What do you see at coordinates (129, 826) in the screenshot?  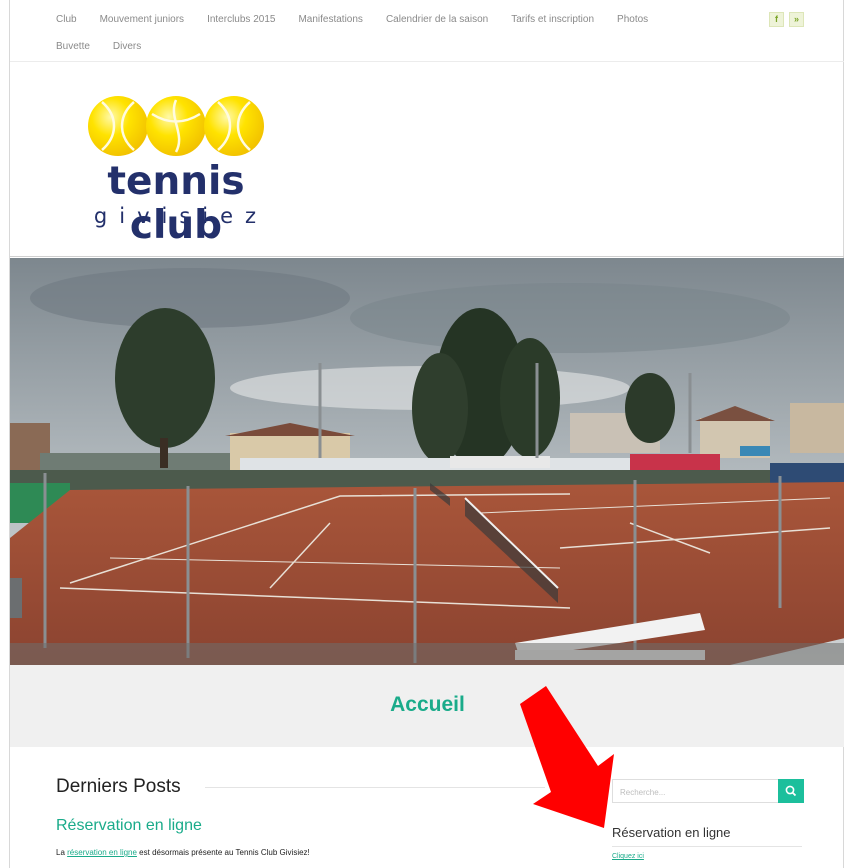 I see `post-title: Réservation en ligne` at bounding box center [129, 826].